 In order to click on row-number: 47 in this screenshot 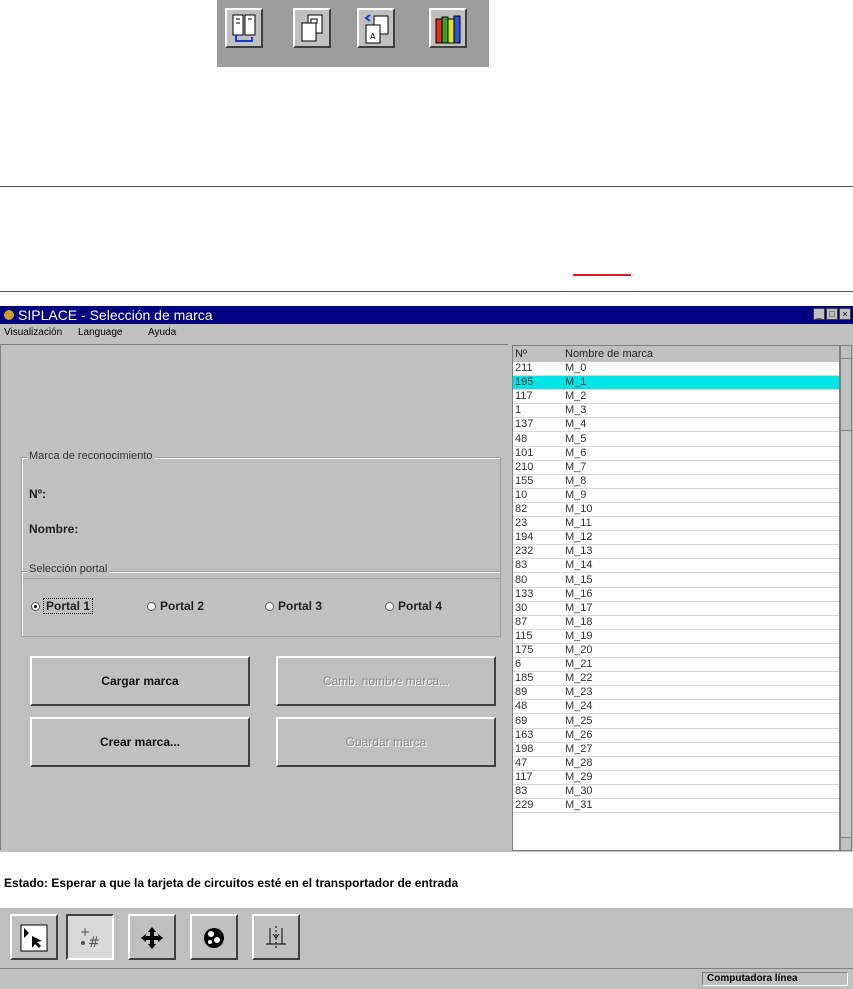, I will do `click(521, 762)`.